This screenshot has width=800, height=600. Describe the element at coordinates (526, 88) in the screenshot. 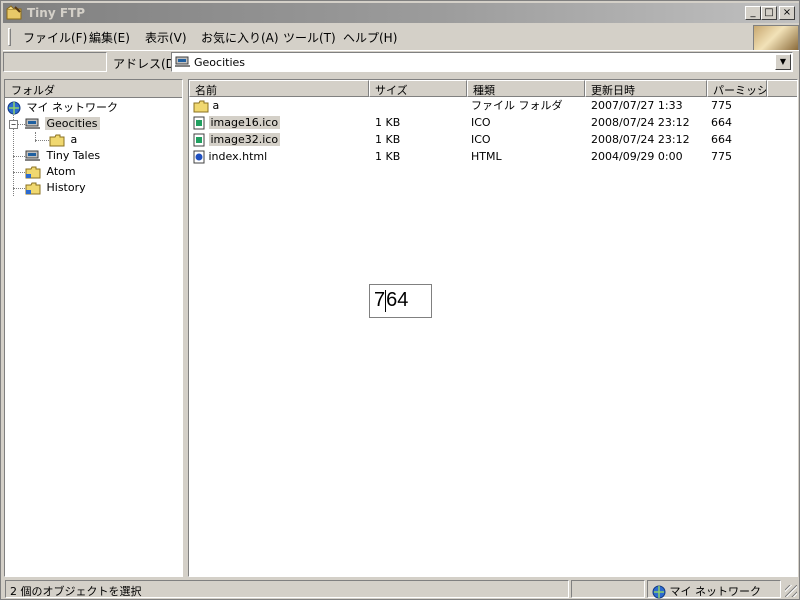

I see `column-header-type: 種類` at that location.